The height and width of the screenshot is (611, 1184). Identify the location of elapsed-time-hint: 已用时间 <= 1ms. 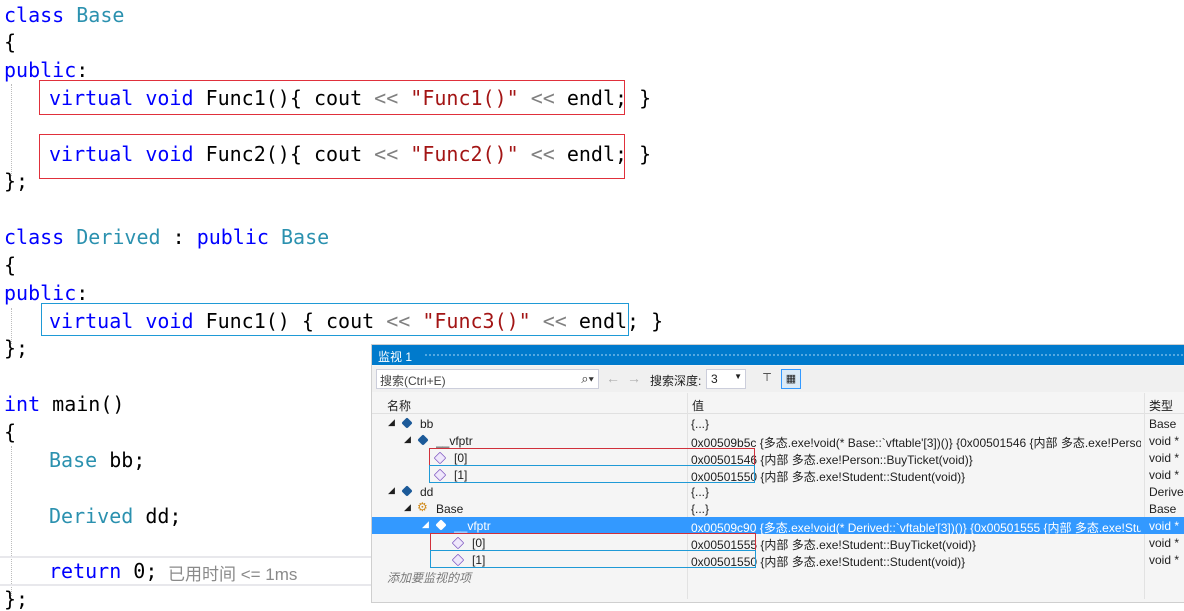
(233, 574).